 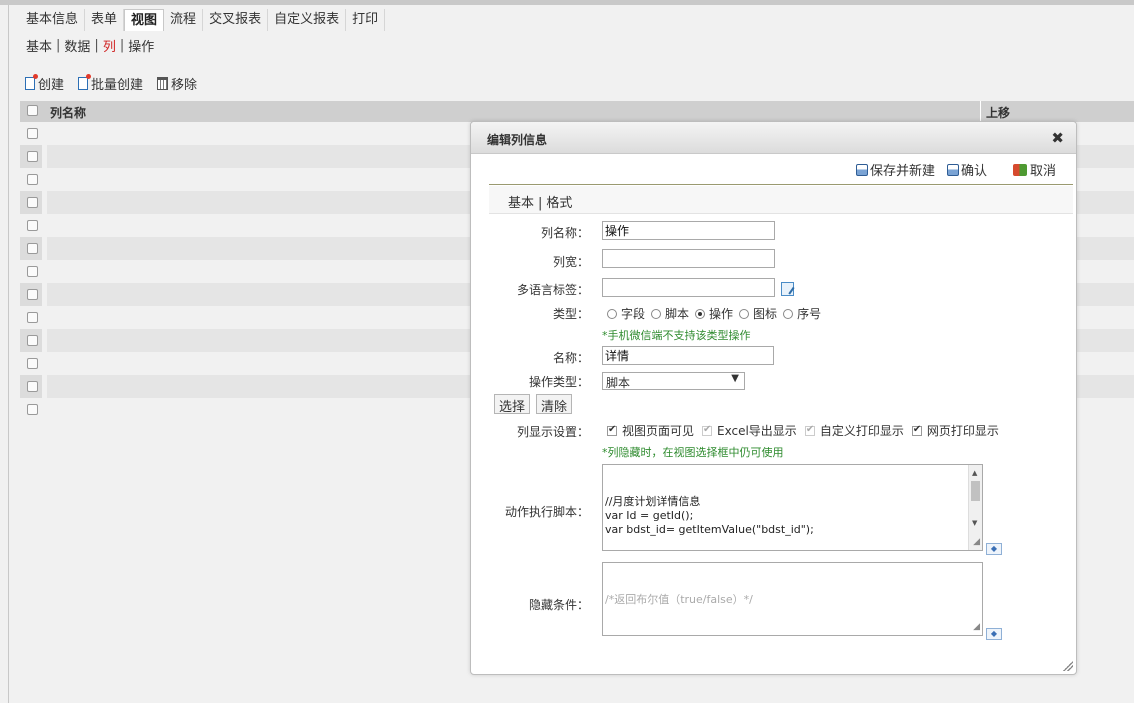 I want to click on tab-format: 格式, so click(x=559, y=203).